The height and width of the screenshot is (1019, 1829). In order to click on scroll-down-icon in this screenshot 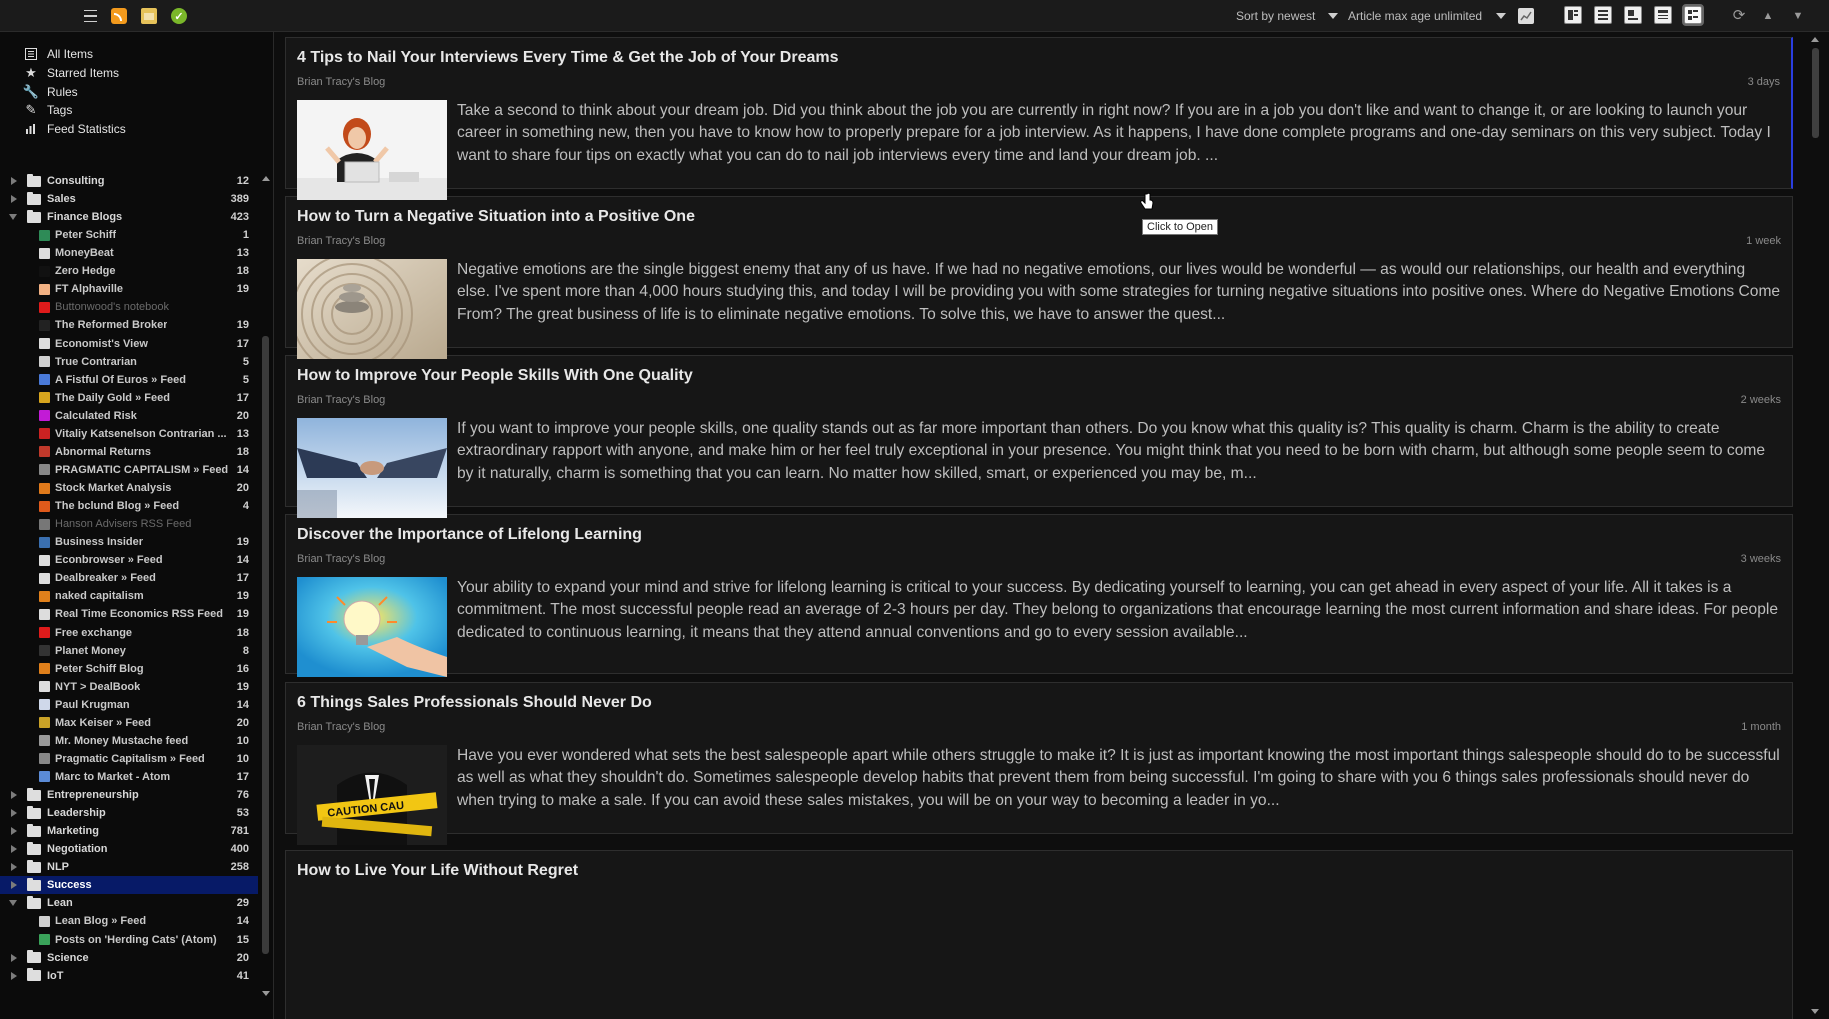, I will do `click(266, 993)`.